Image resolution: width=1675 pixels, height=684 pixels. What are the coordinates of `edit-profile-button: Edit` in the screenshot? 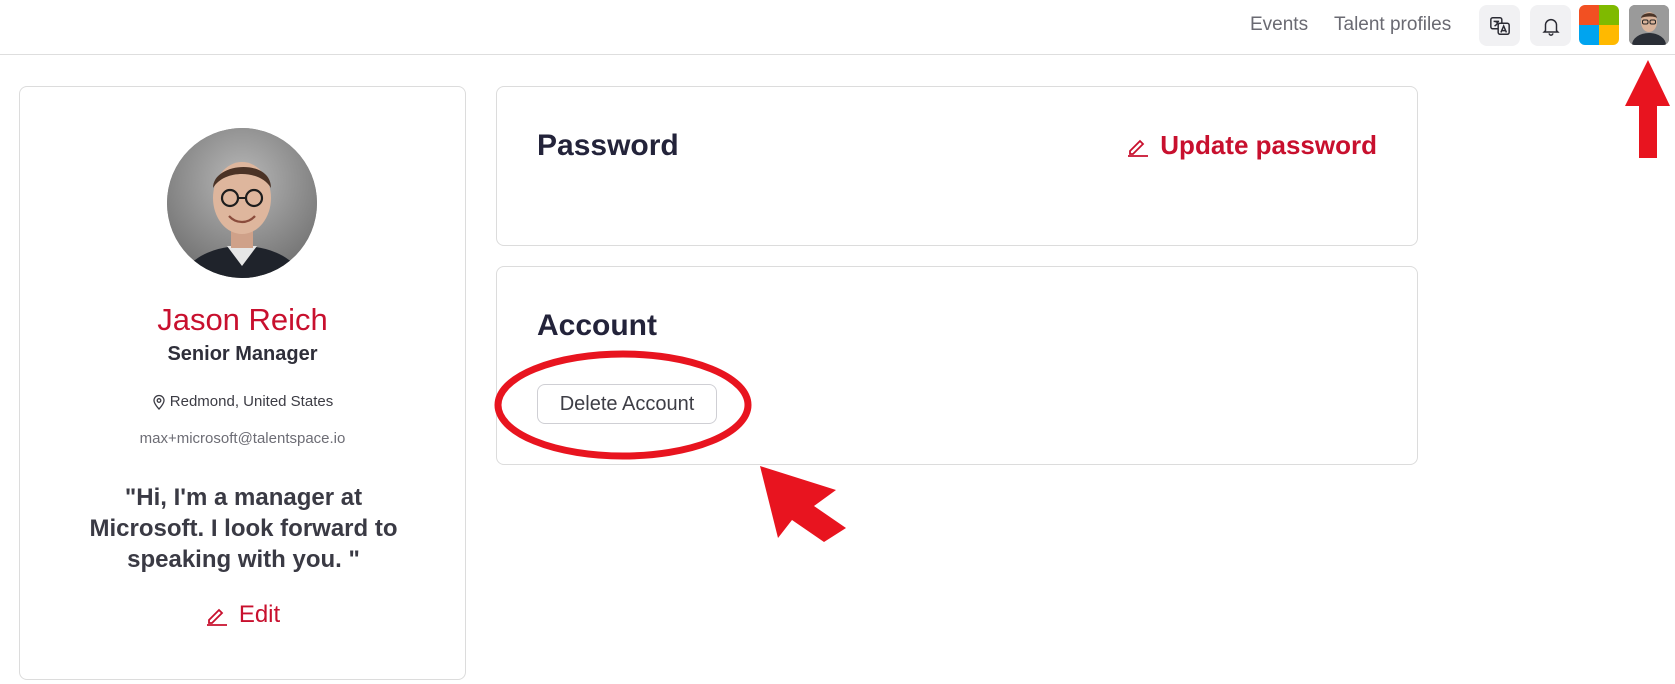 It's located at (242, 615).